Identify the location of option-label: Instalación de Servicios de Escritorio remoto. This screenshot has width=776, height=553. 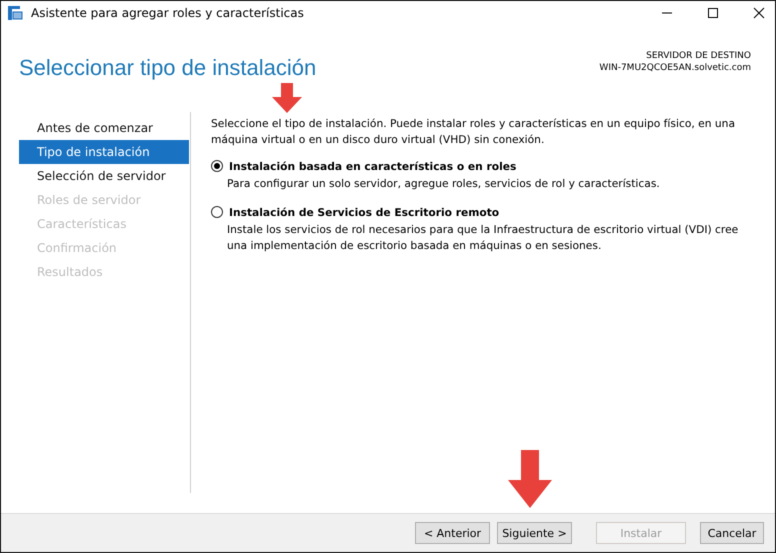
(364, 212).